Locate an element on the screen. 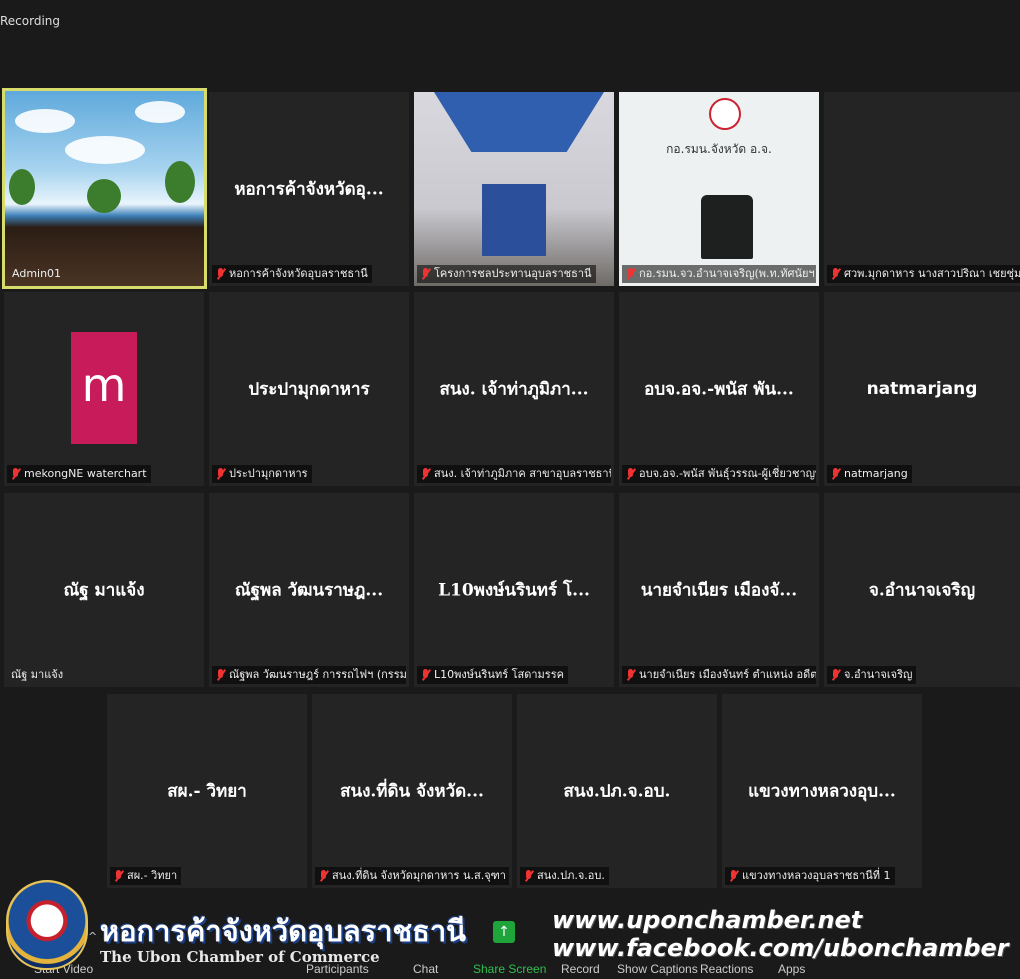 This screenshot has height=979, width=1020. recording-indicator: Recording is located at coordinates (30, 21).